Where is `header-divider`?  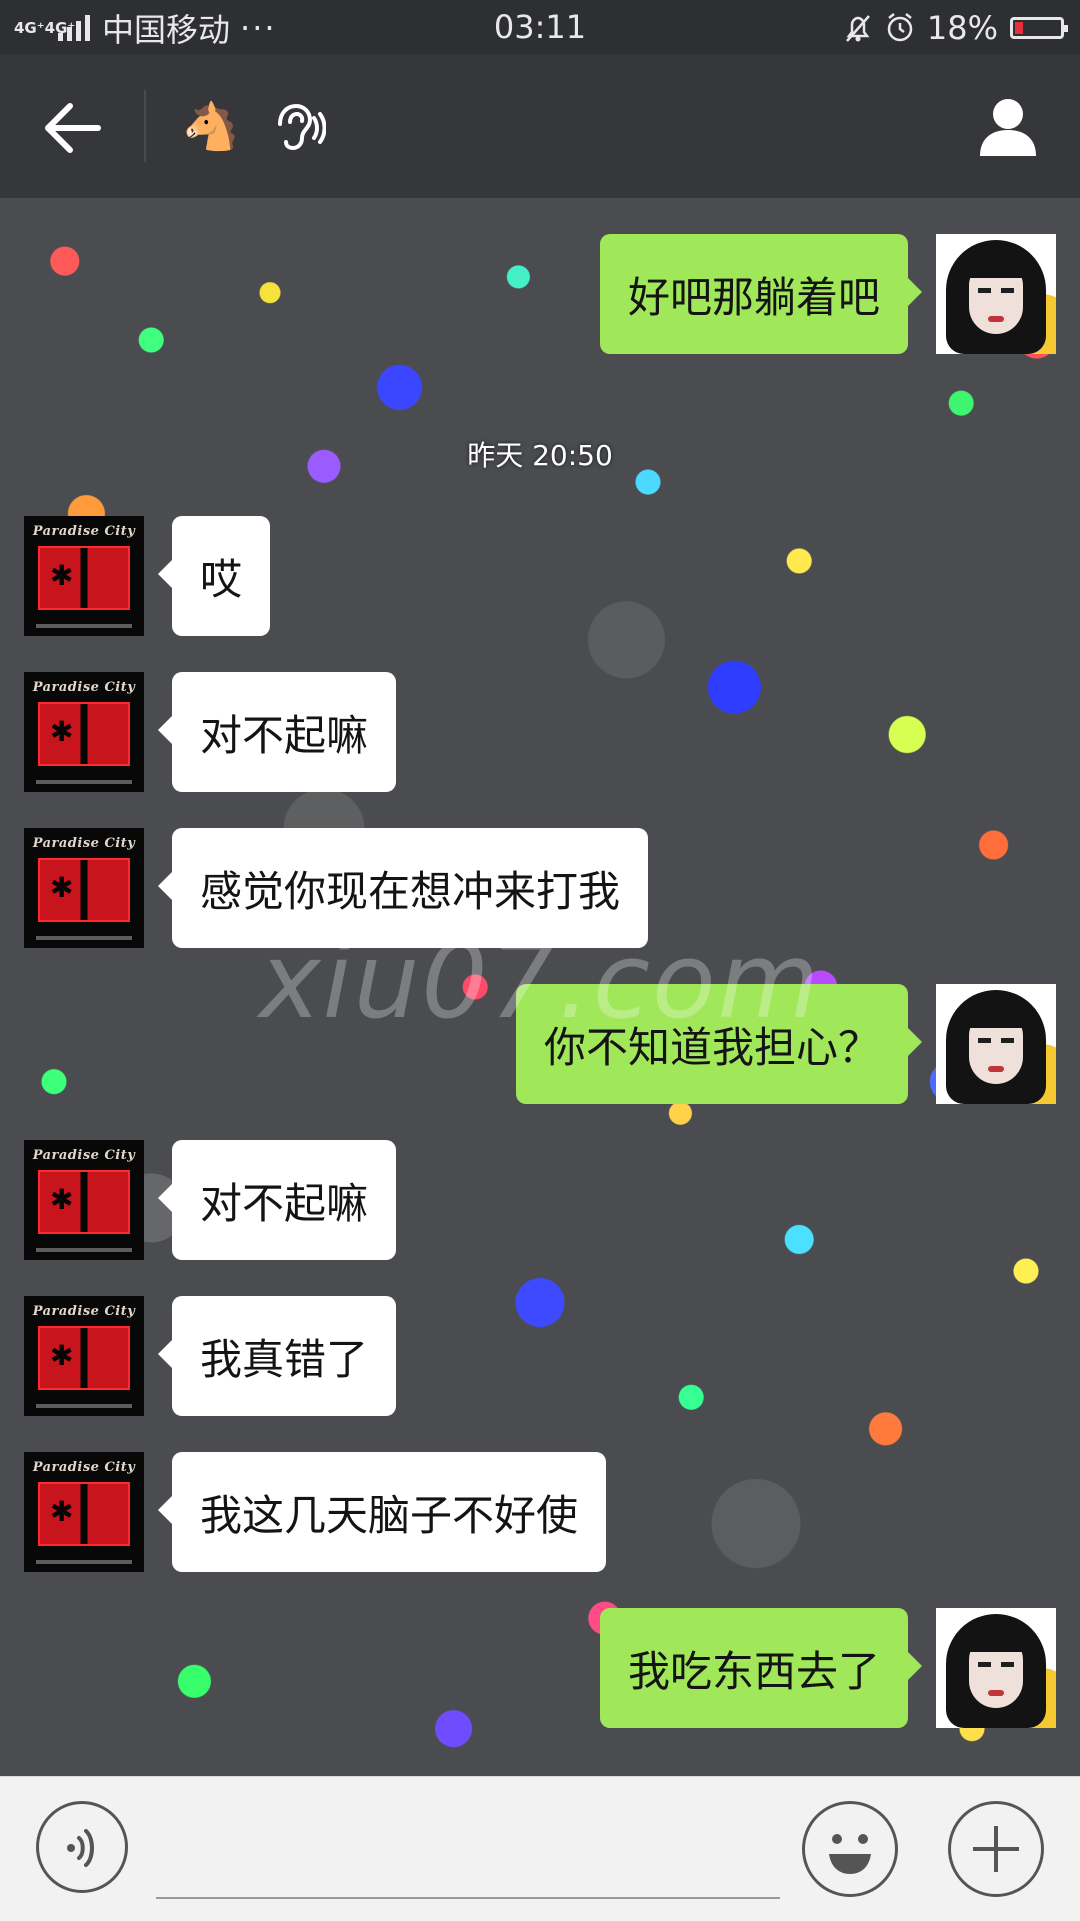 header-divider is located at coordinates (145, 126).